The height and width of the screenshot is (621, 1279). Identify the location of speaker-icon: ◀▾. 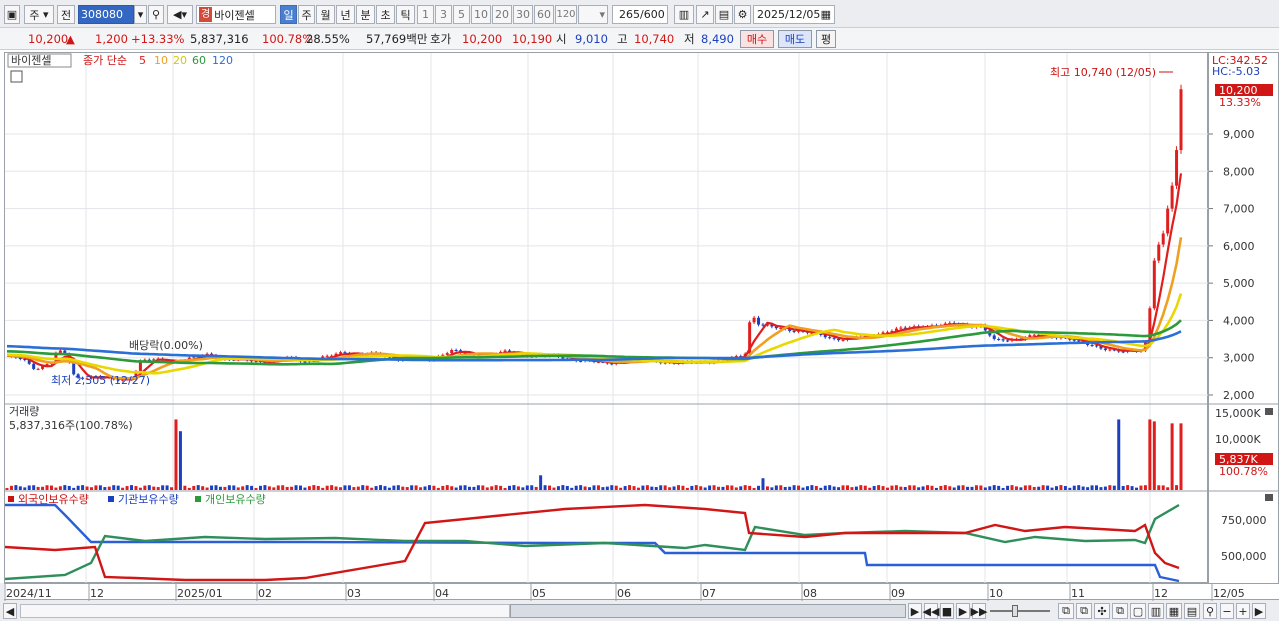
(180, 14).